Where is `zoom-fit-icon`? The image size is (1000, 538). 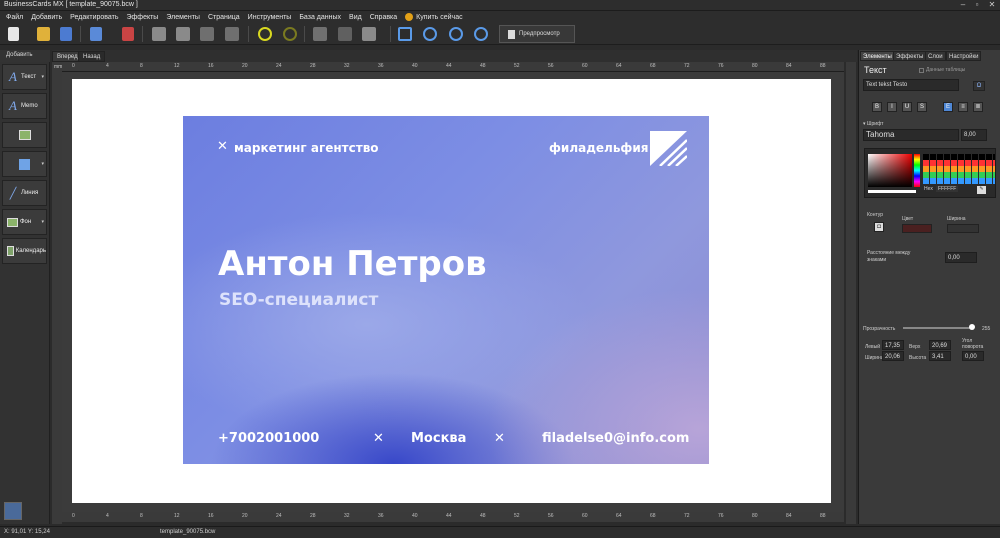 zoom-fit-icon is located at coordinates (405, 34).